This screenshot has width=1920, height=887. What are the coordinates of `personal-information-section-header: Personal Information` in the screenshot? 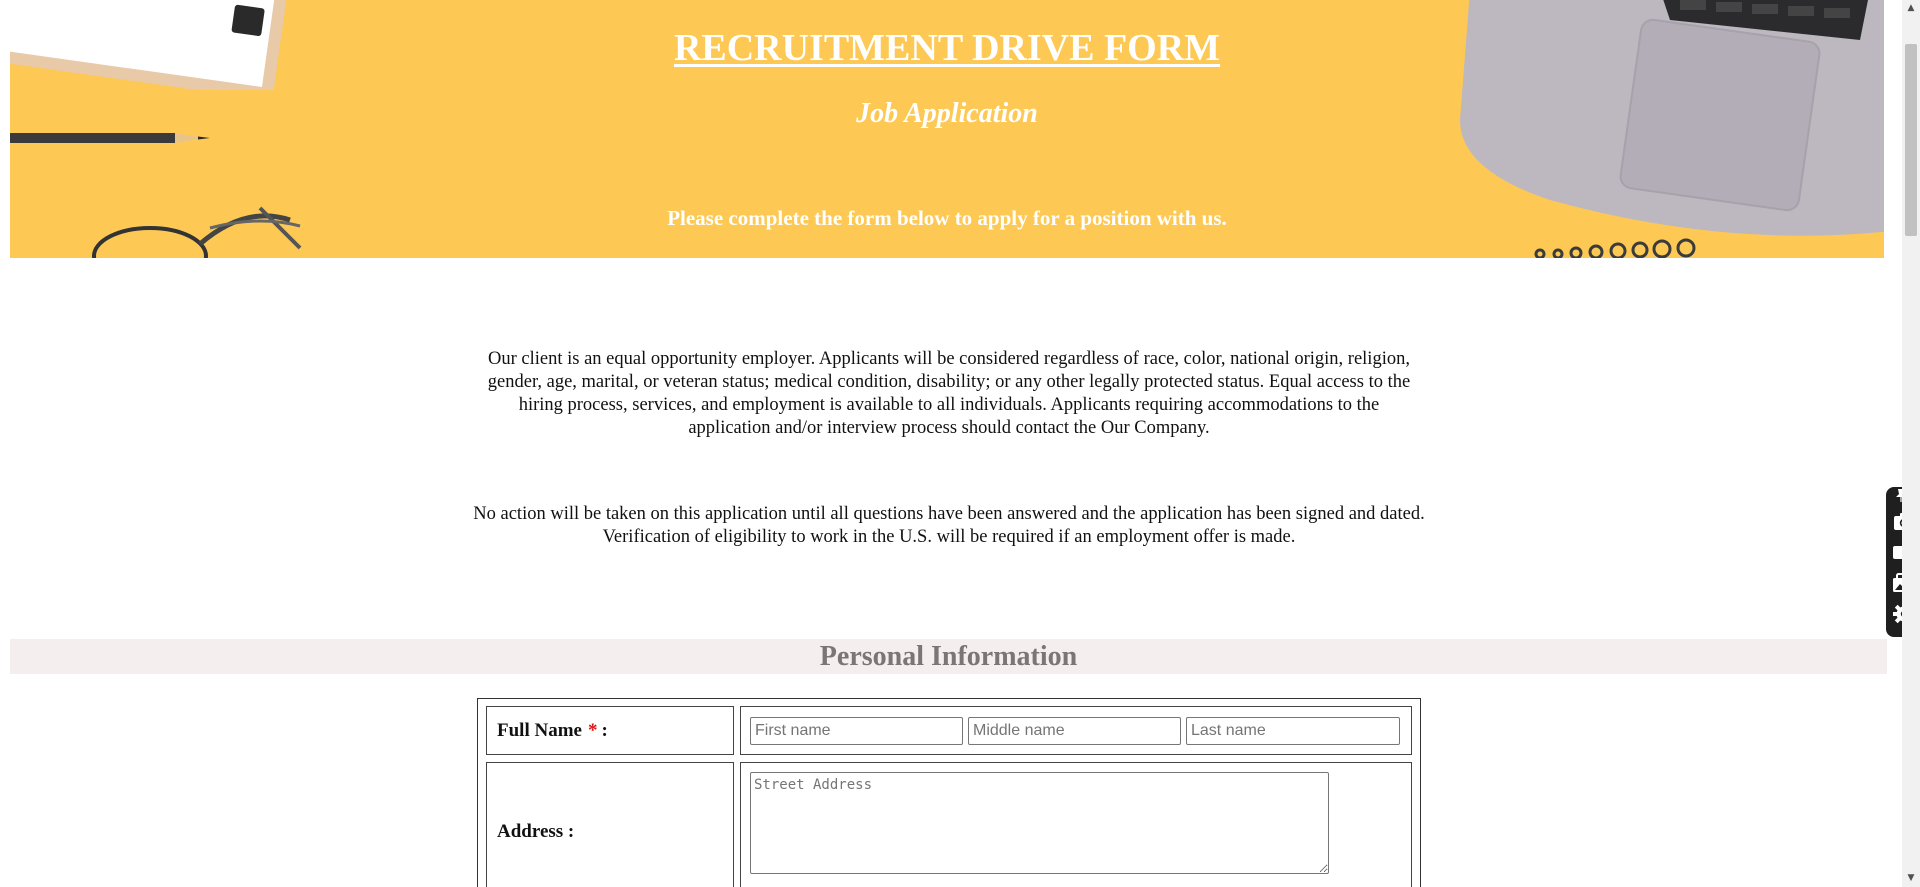 It's located at (948, 656).